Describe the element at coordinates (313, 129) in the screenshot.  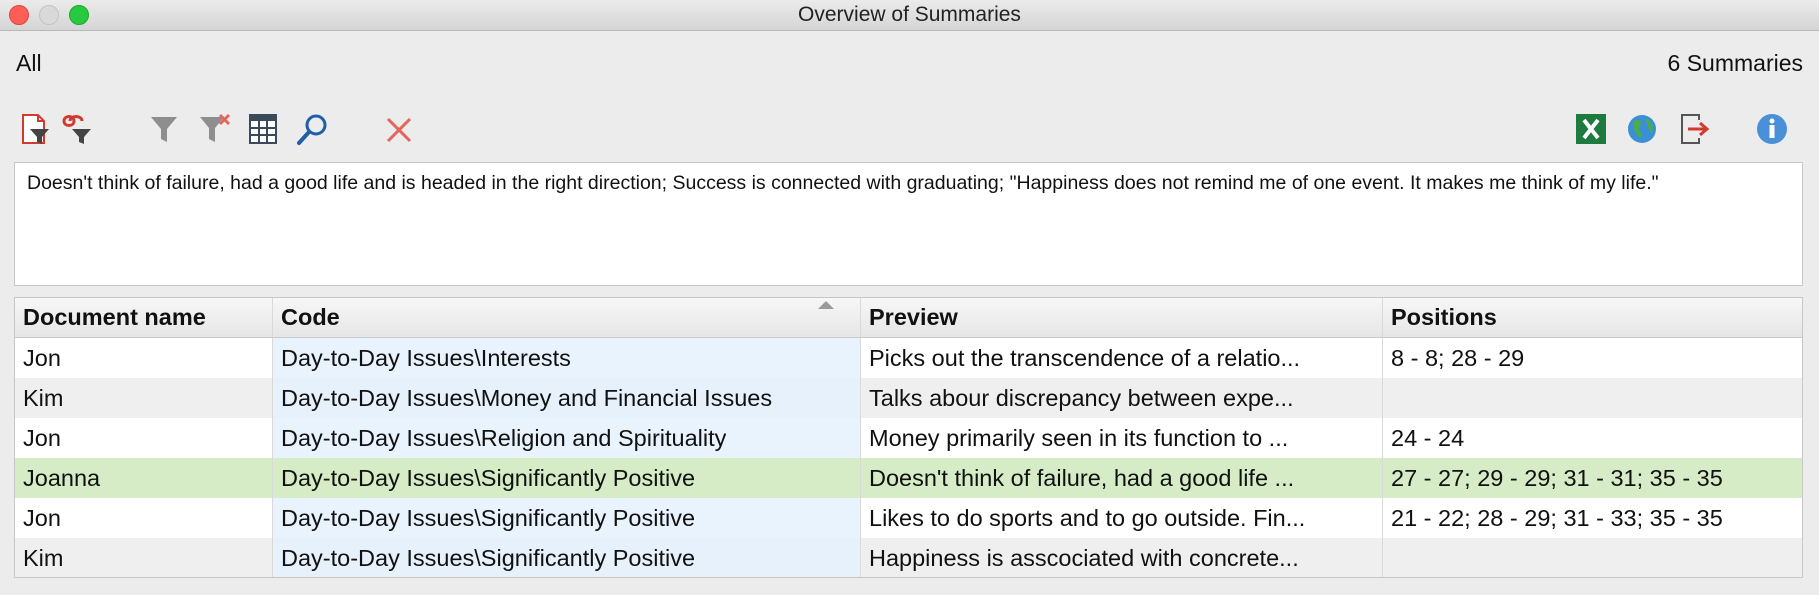
I see `search-icon` at that location.